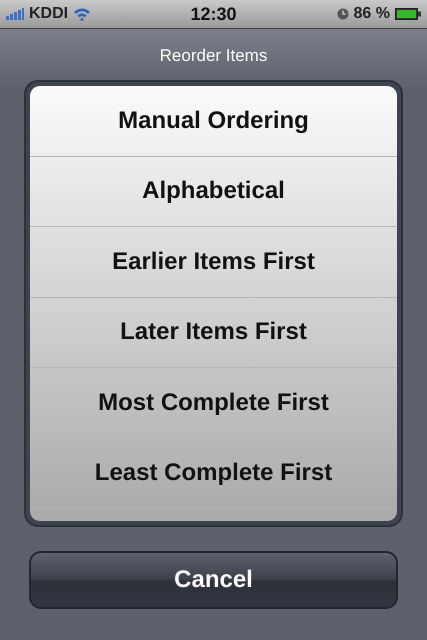 Image resolution: width=427 pixels, height=640 pixels. What do you see at coordinates (48, 14) in the screenshot?
I see `carrier-name: KDDI` at bounding box center [48, 14].